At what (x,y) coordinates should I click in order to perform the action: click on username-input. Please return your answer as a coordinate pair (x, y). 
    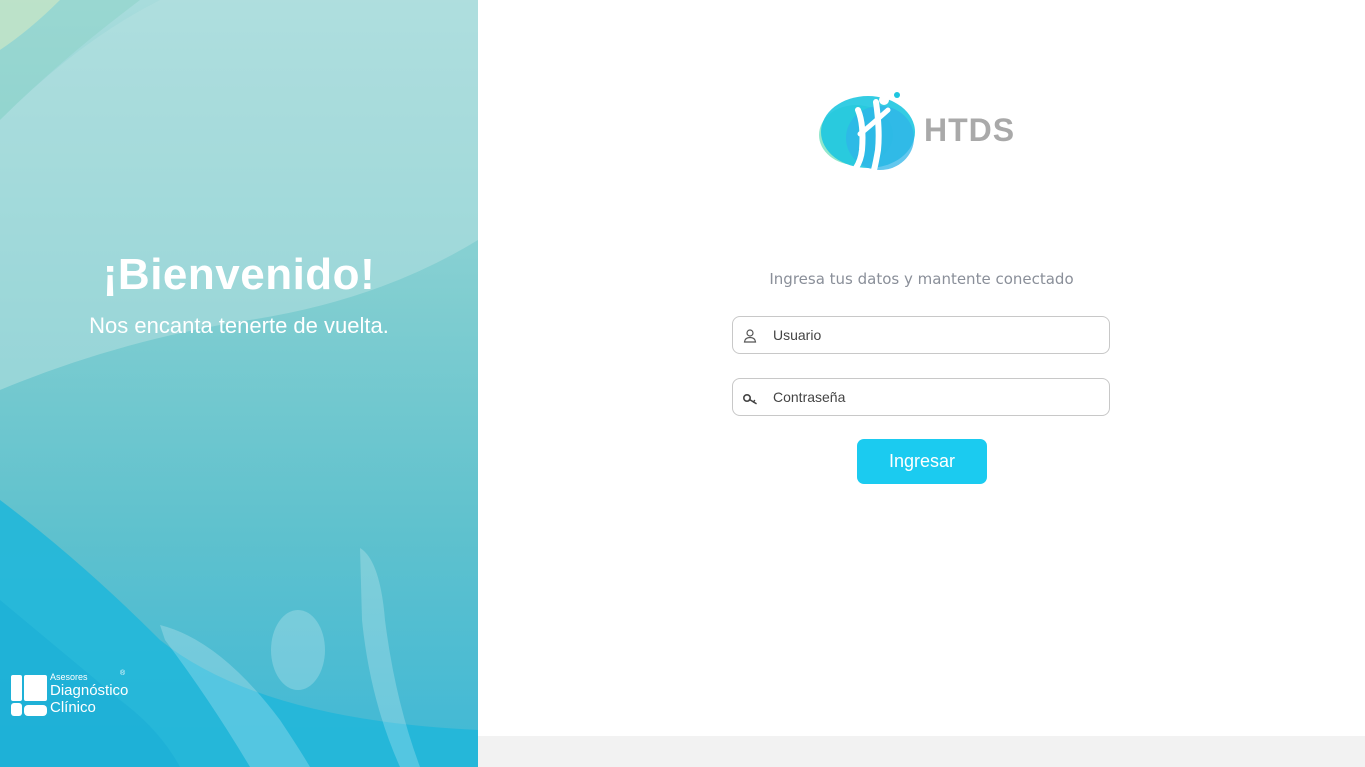
    Looking at the image, I should click on (938, 335).